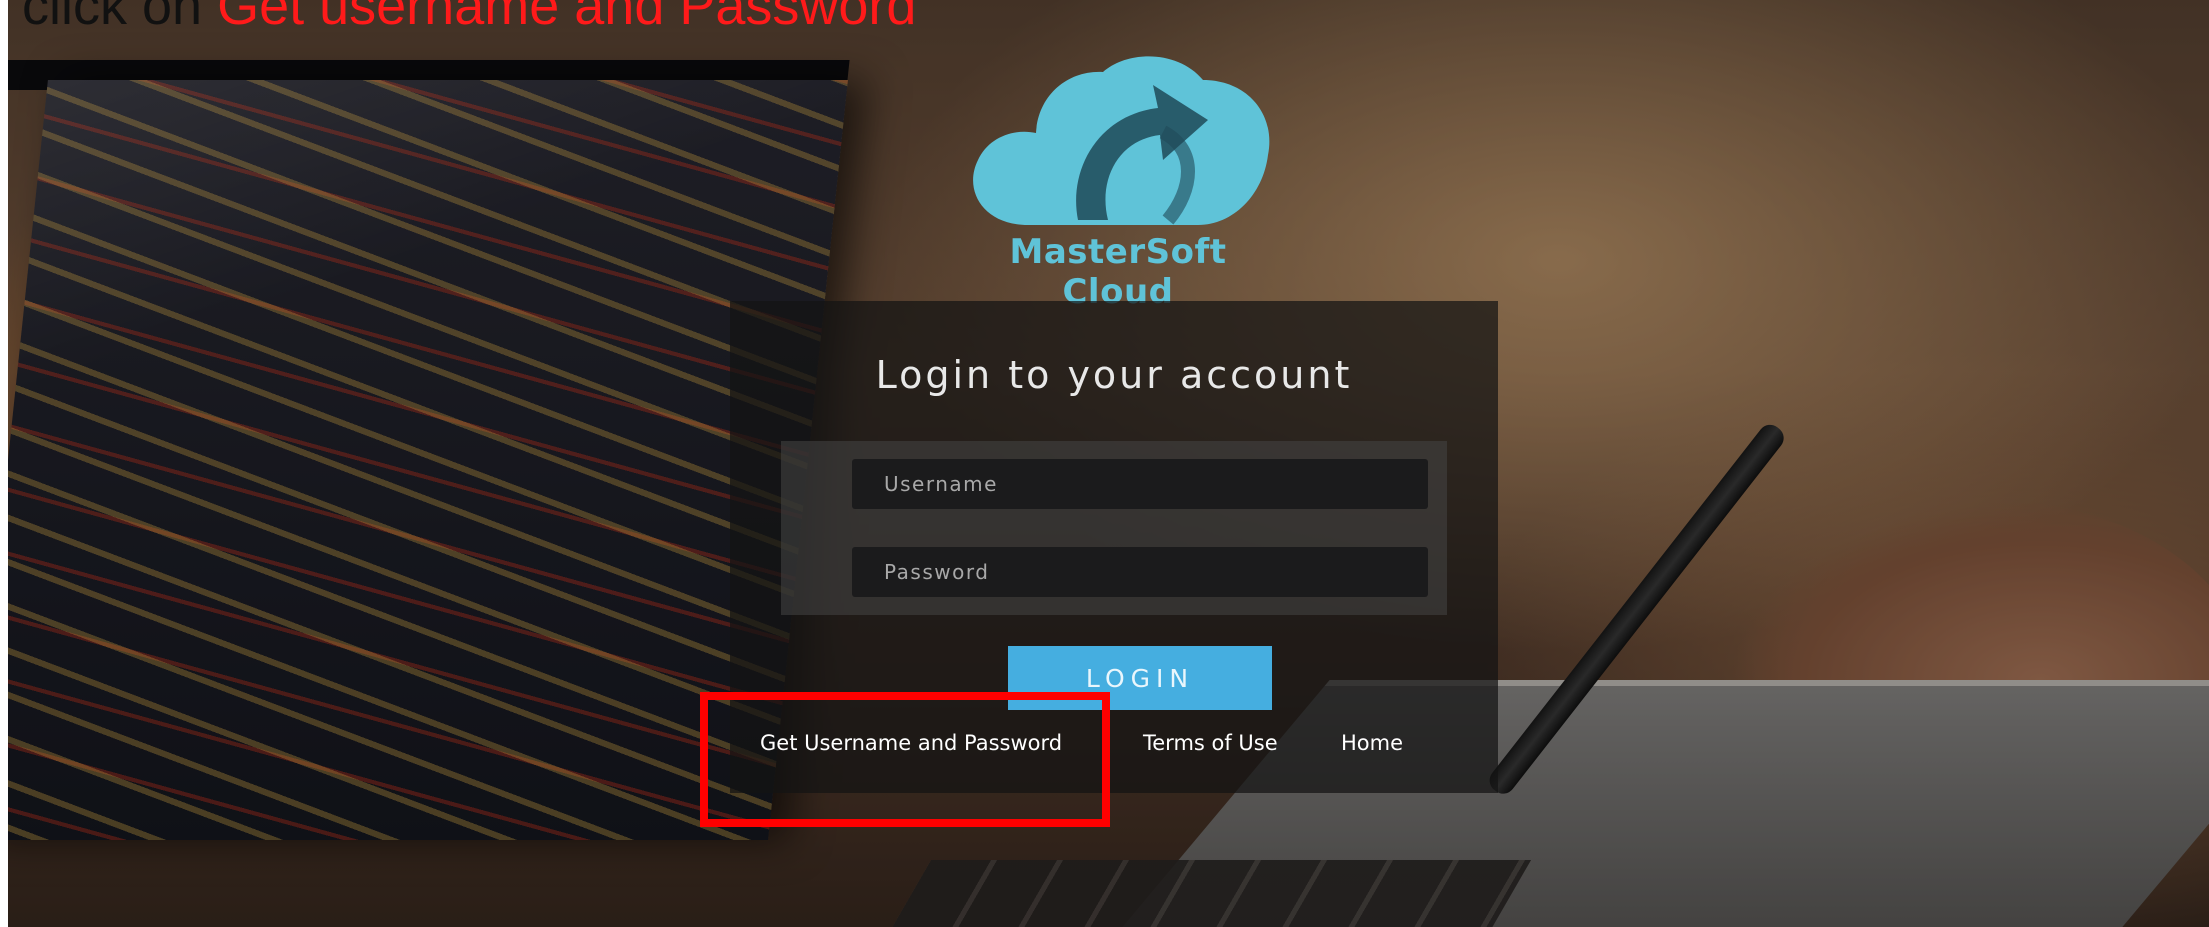 The image size is (2209, 927). I want to click on login-title: Login to your account, so click(1114, 375).